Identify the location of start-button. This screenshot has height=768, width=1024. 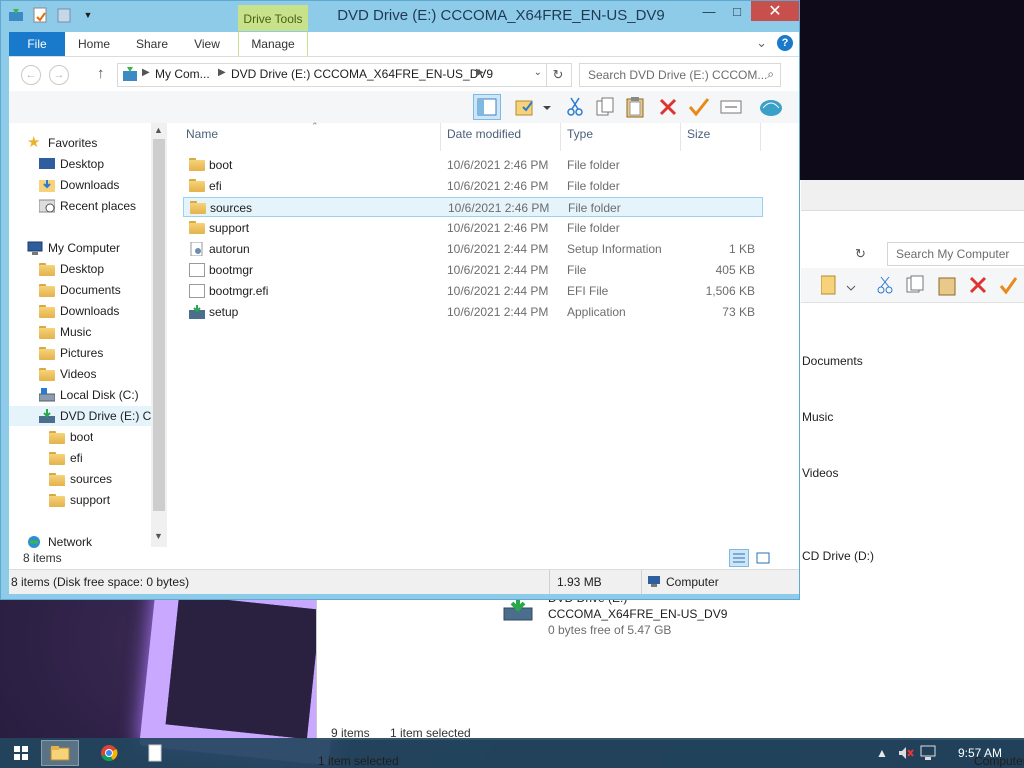
(21, 753).